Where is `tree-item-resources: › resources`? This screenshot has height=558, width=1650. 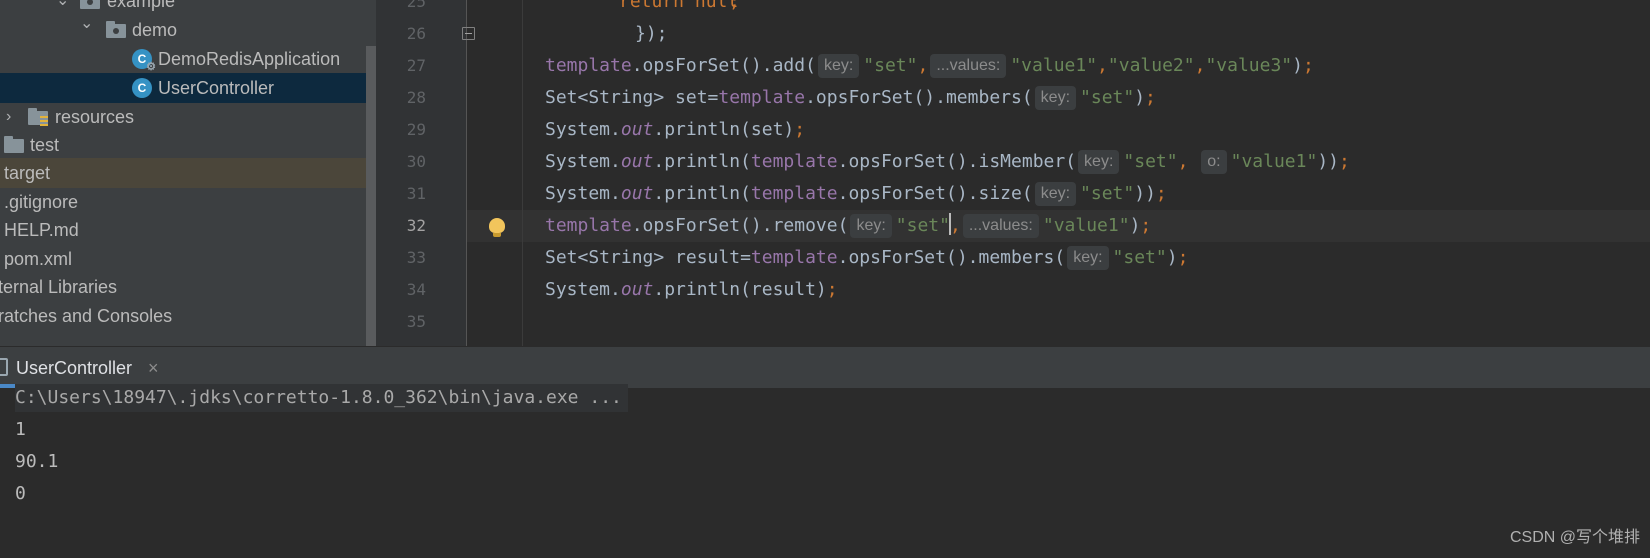 tree-item-resources: › resources is located at coordinates (183, 117).